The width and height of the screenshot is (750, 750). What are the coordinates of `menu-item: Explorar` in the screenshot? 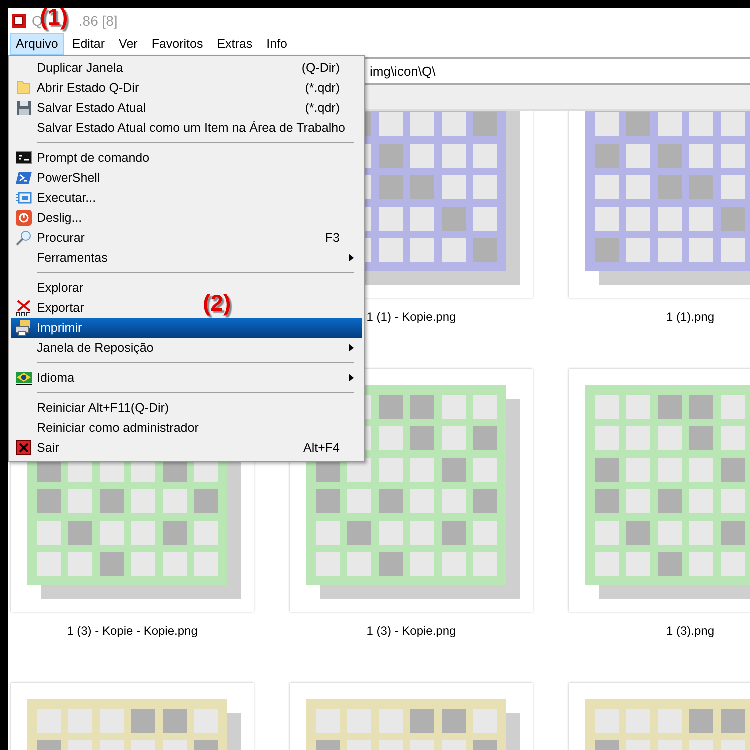 It's located at (60, 288).